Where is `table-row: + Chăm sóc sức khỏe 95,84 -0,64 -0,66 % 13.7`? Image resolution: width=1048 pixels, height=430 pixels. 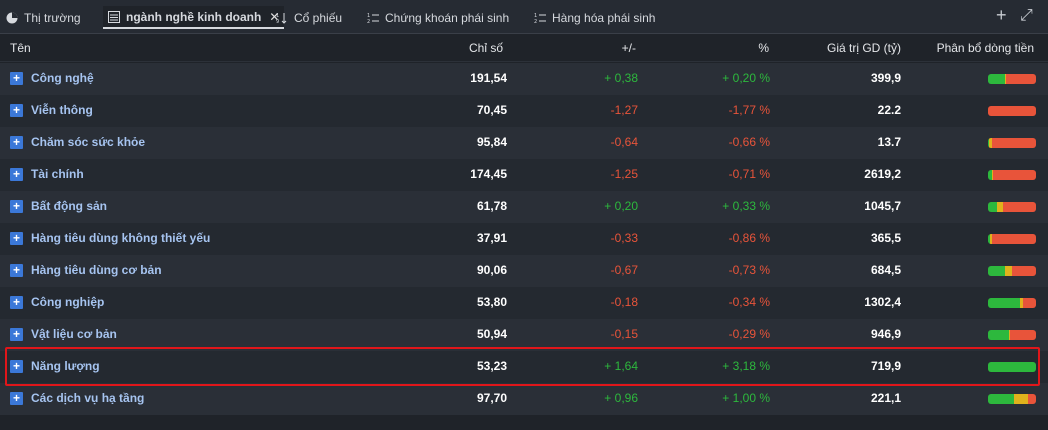
table-row: + Chăm sóc sức khỏe 95,84 -0,64 -0,66 % 13.7 is located at coordinates (524, 143).